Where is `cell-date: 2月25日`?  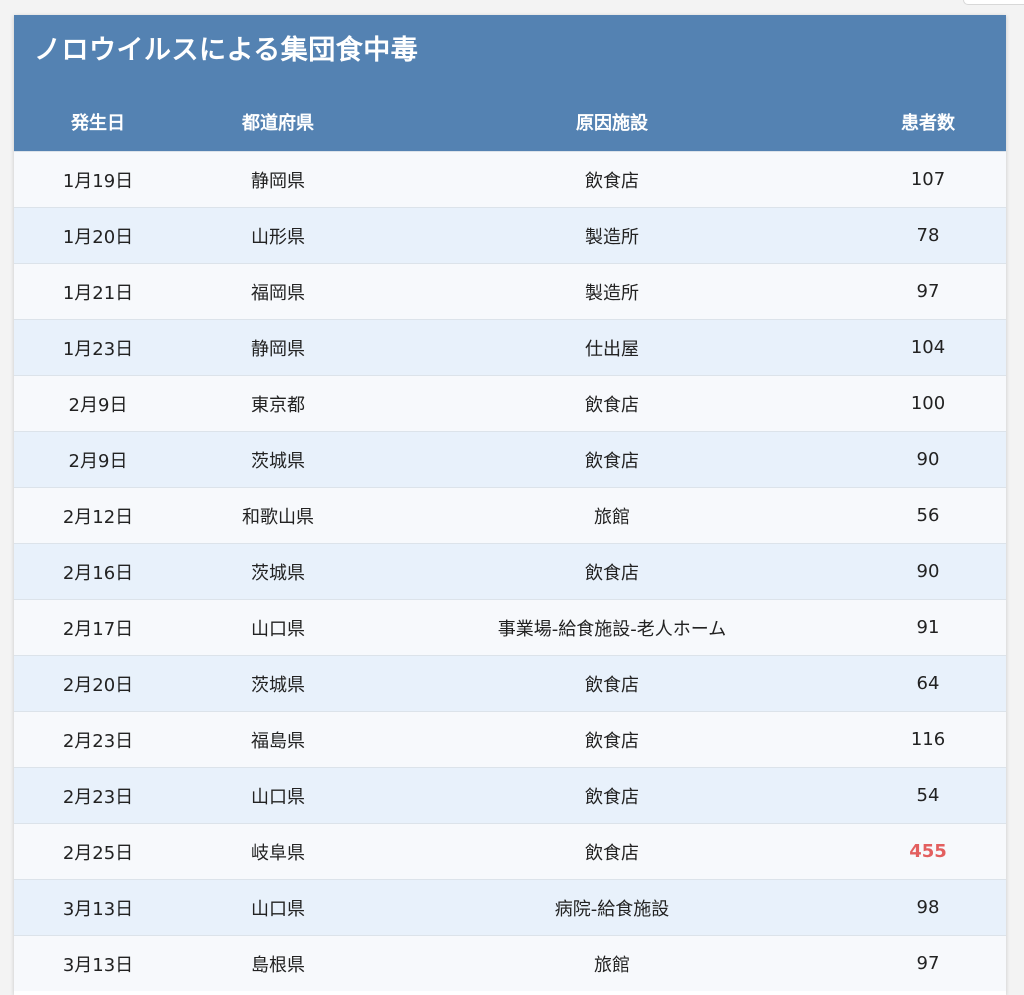
cell-date: 2月25日 is located at coordinates (98, 851).